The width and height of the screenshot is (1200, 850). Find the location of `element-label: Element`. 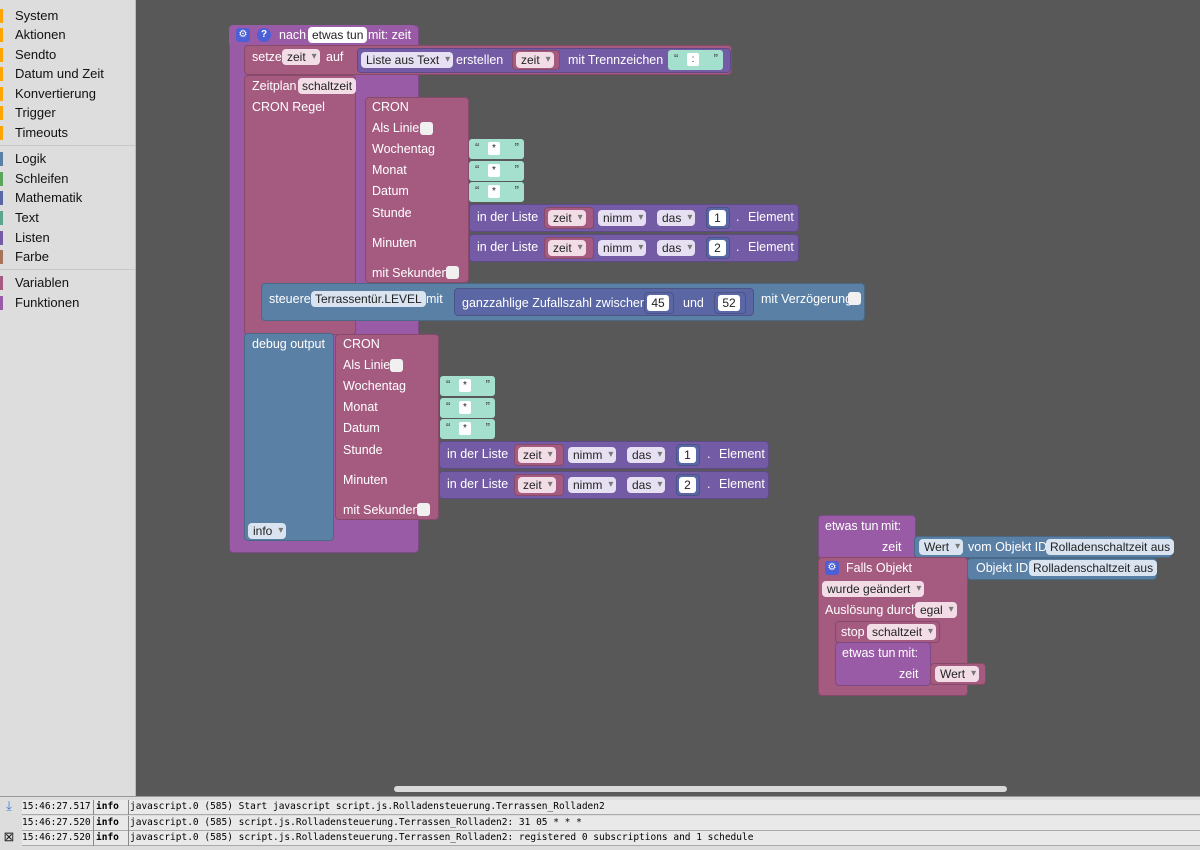

element-label: Element is located at coordinates (742, 454).